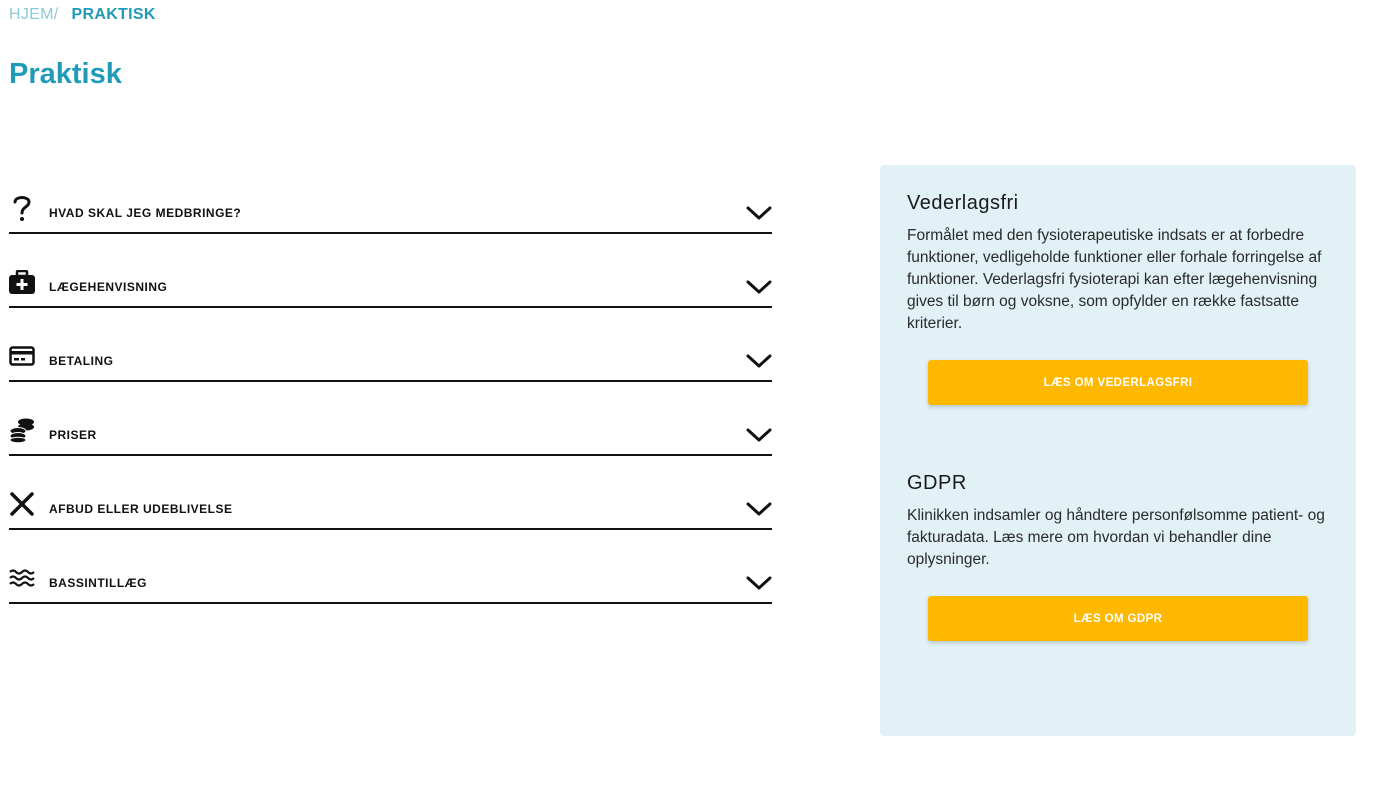 The width and height of the screenshot is (1384, 786). I want to click on accordion-item-priser: PRISER, so click(390, 419).